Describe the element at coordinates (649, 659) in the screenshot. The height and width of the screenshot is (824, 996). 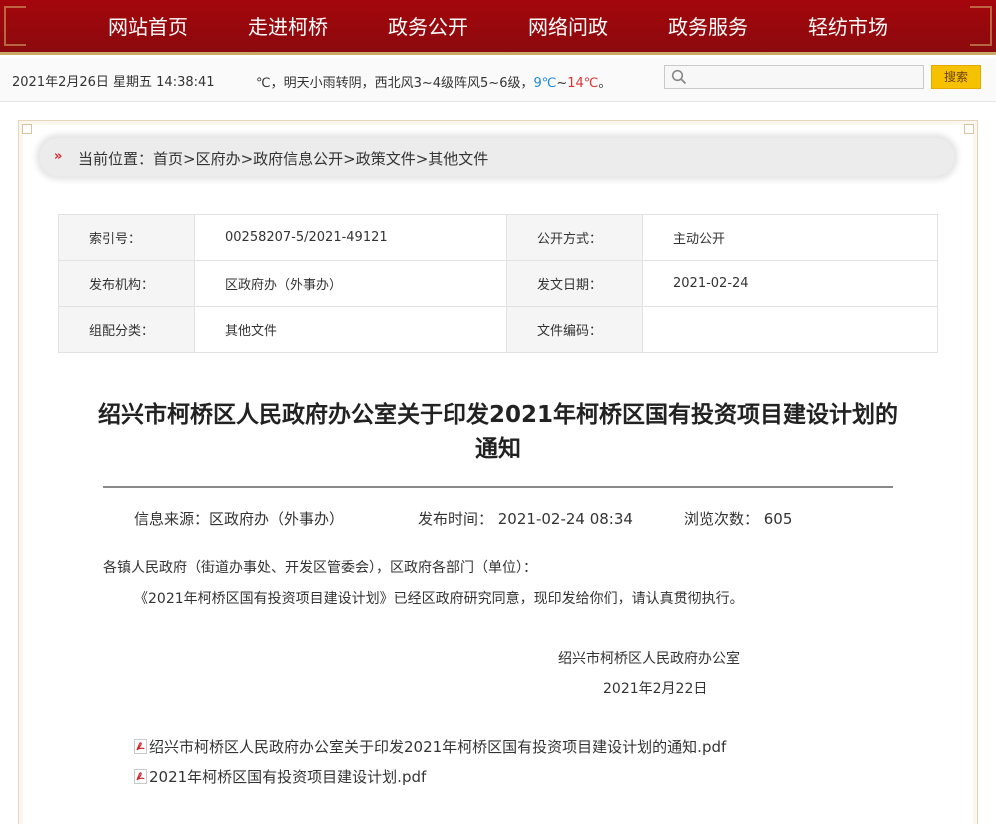
I see `article-signer: 绍兴市柯桥区人民政府办公室` at that location.